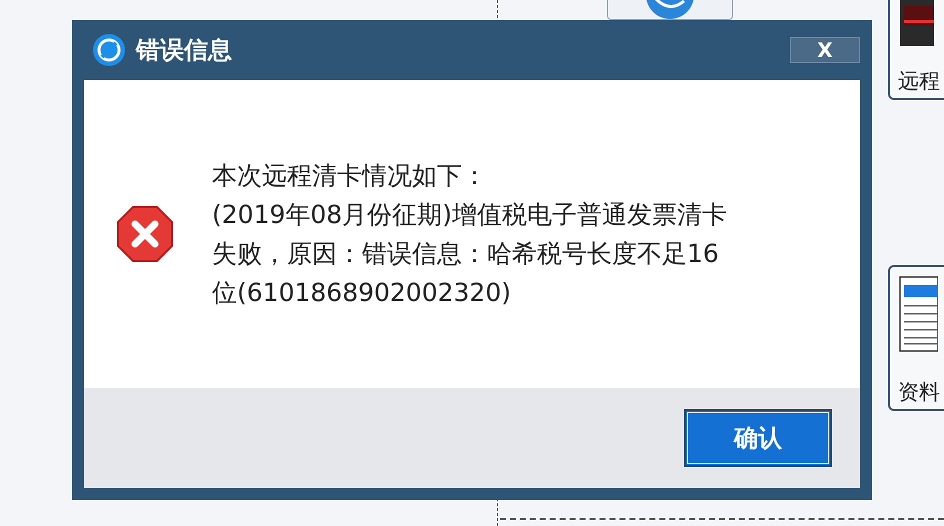 This screenshot has width=944, height=526. What do you see at coordinates (916, 338) in the screenshot?
I see `side-tool-button: 资料` at bounding box center [916, 338].